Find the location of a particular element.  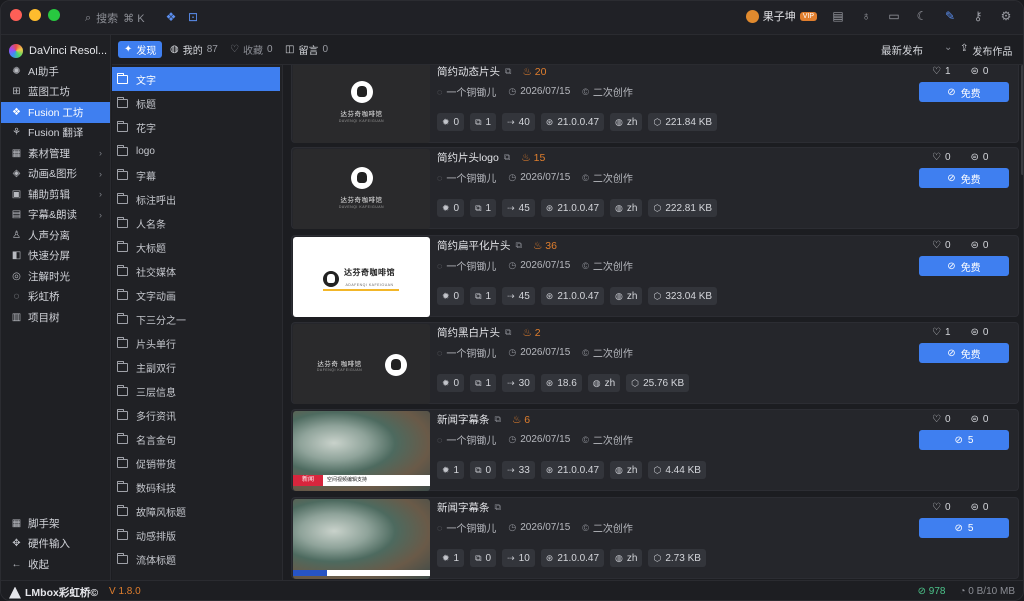

global-search: ⌕ 搜索 ⌘ K is located at coordinates (115, 18).